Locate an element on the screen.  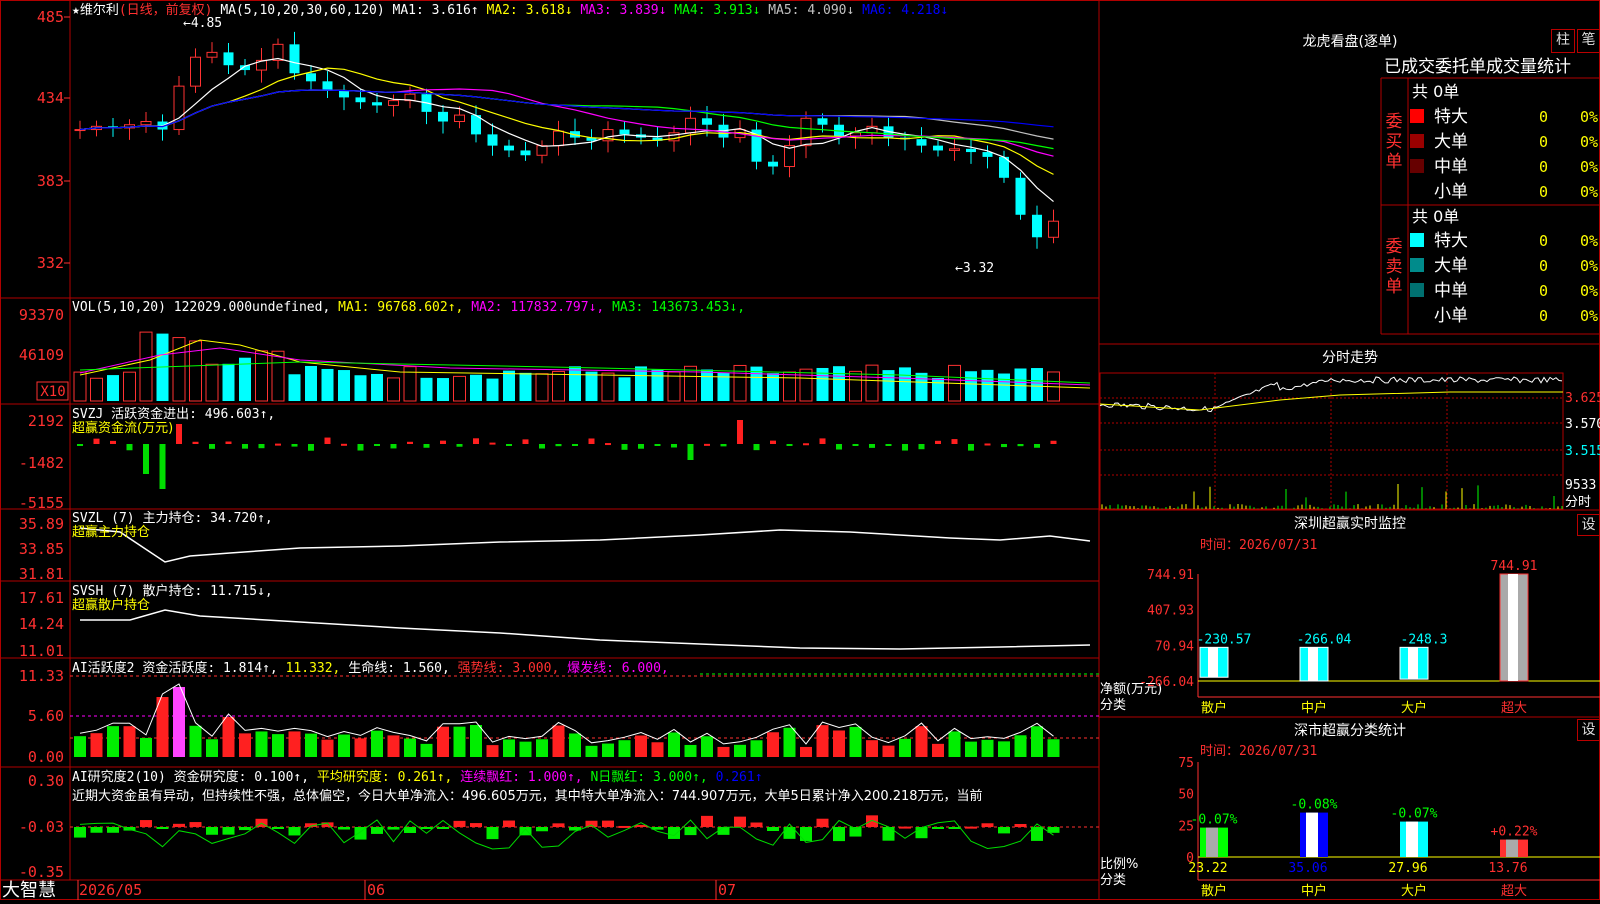
header-segment: MA5: 4.090↓ is located at coordinates (815, 10).